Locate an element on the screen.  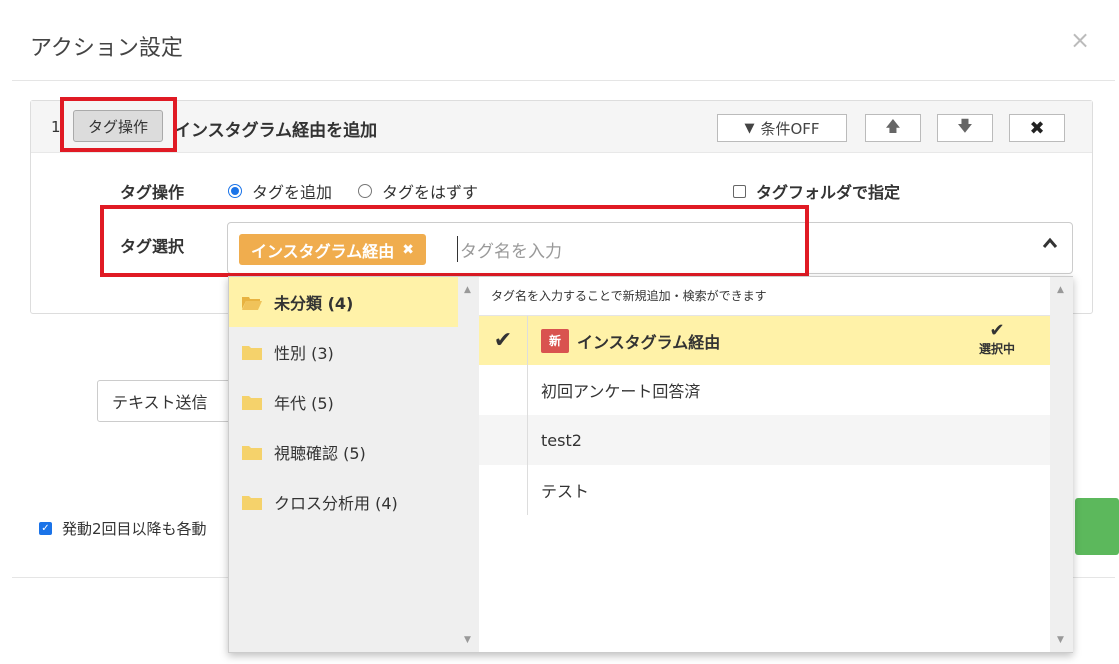
tag-name: 新 インスタグラム経由 is located at coordinates (631, 340).